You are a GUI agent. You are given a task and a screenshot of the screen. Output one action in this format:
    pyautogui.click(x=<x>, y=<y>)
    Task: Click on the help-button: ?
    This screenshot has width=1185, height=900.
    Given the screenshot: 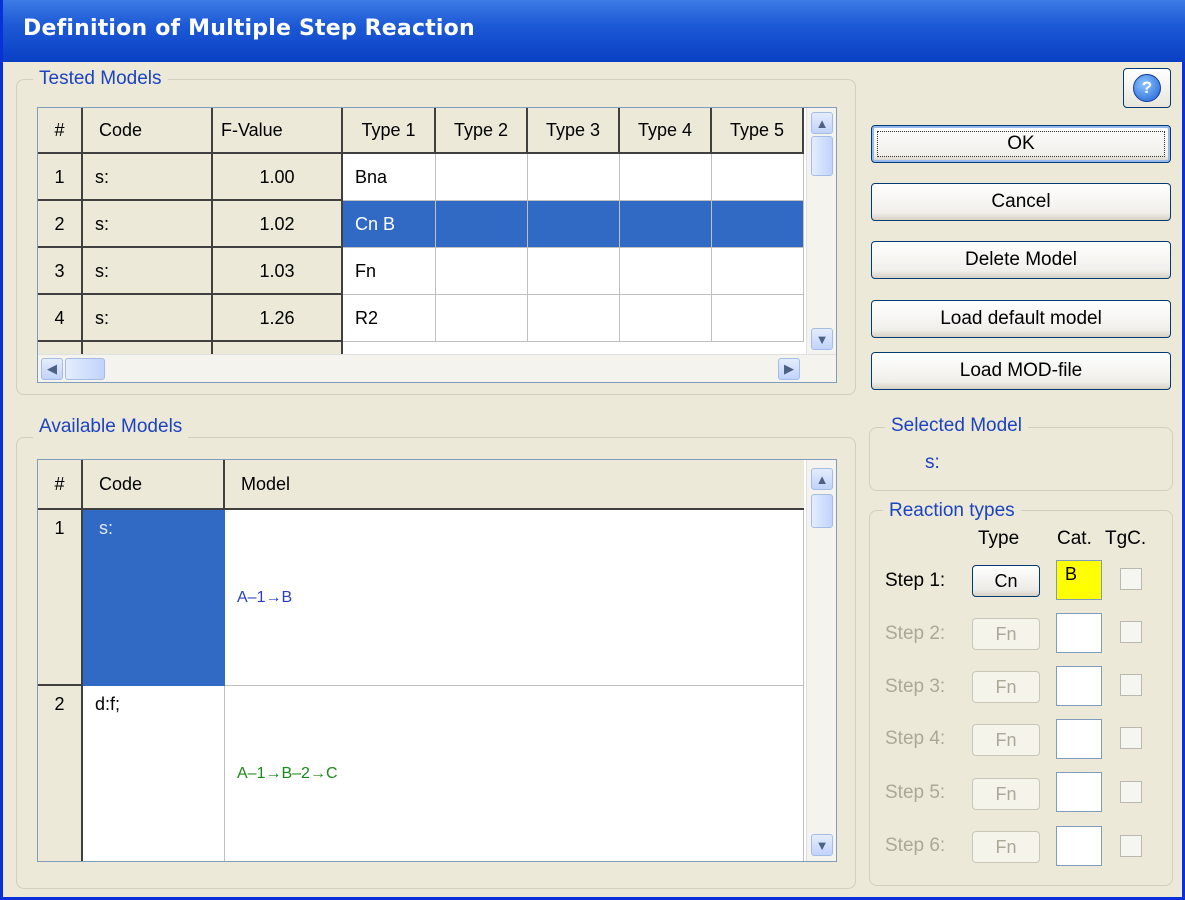 What is the action you would take?
    pyautogui.click(x=1147, y=88)
    